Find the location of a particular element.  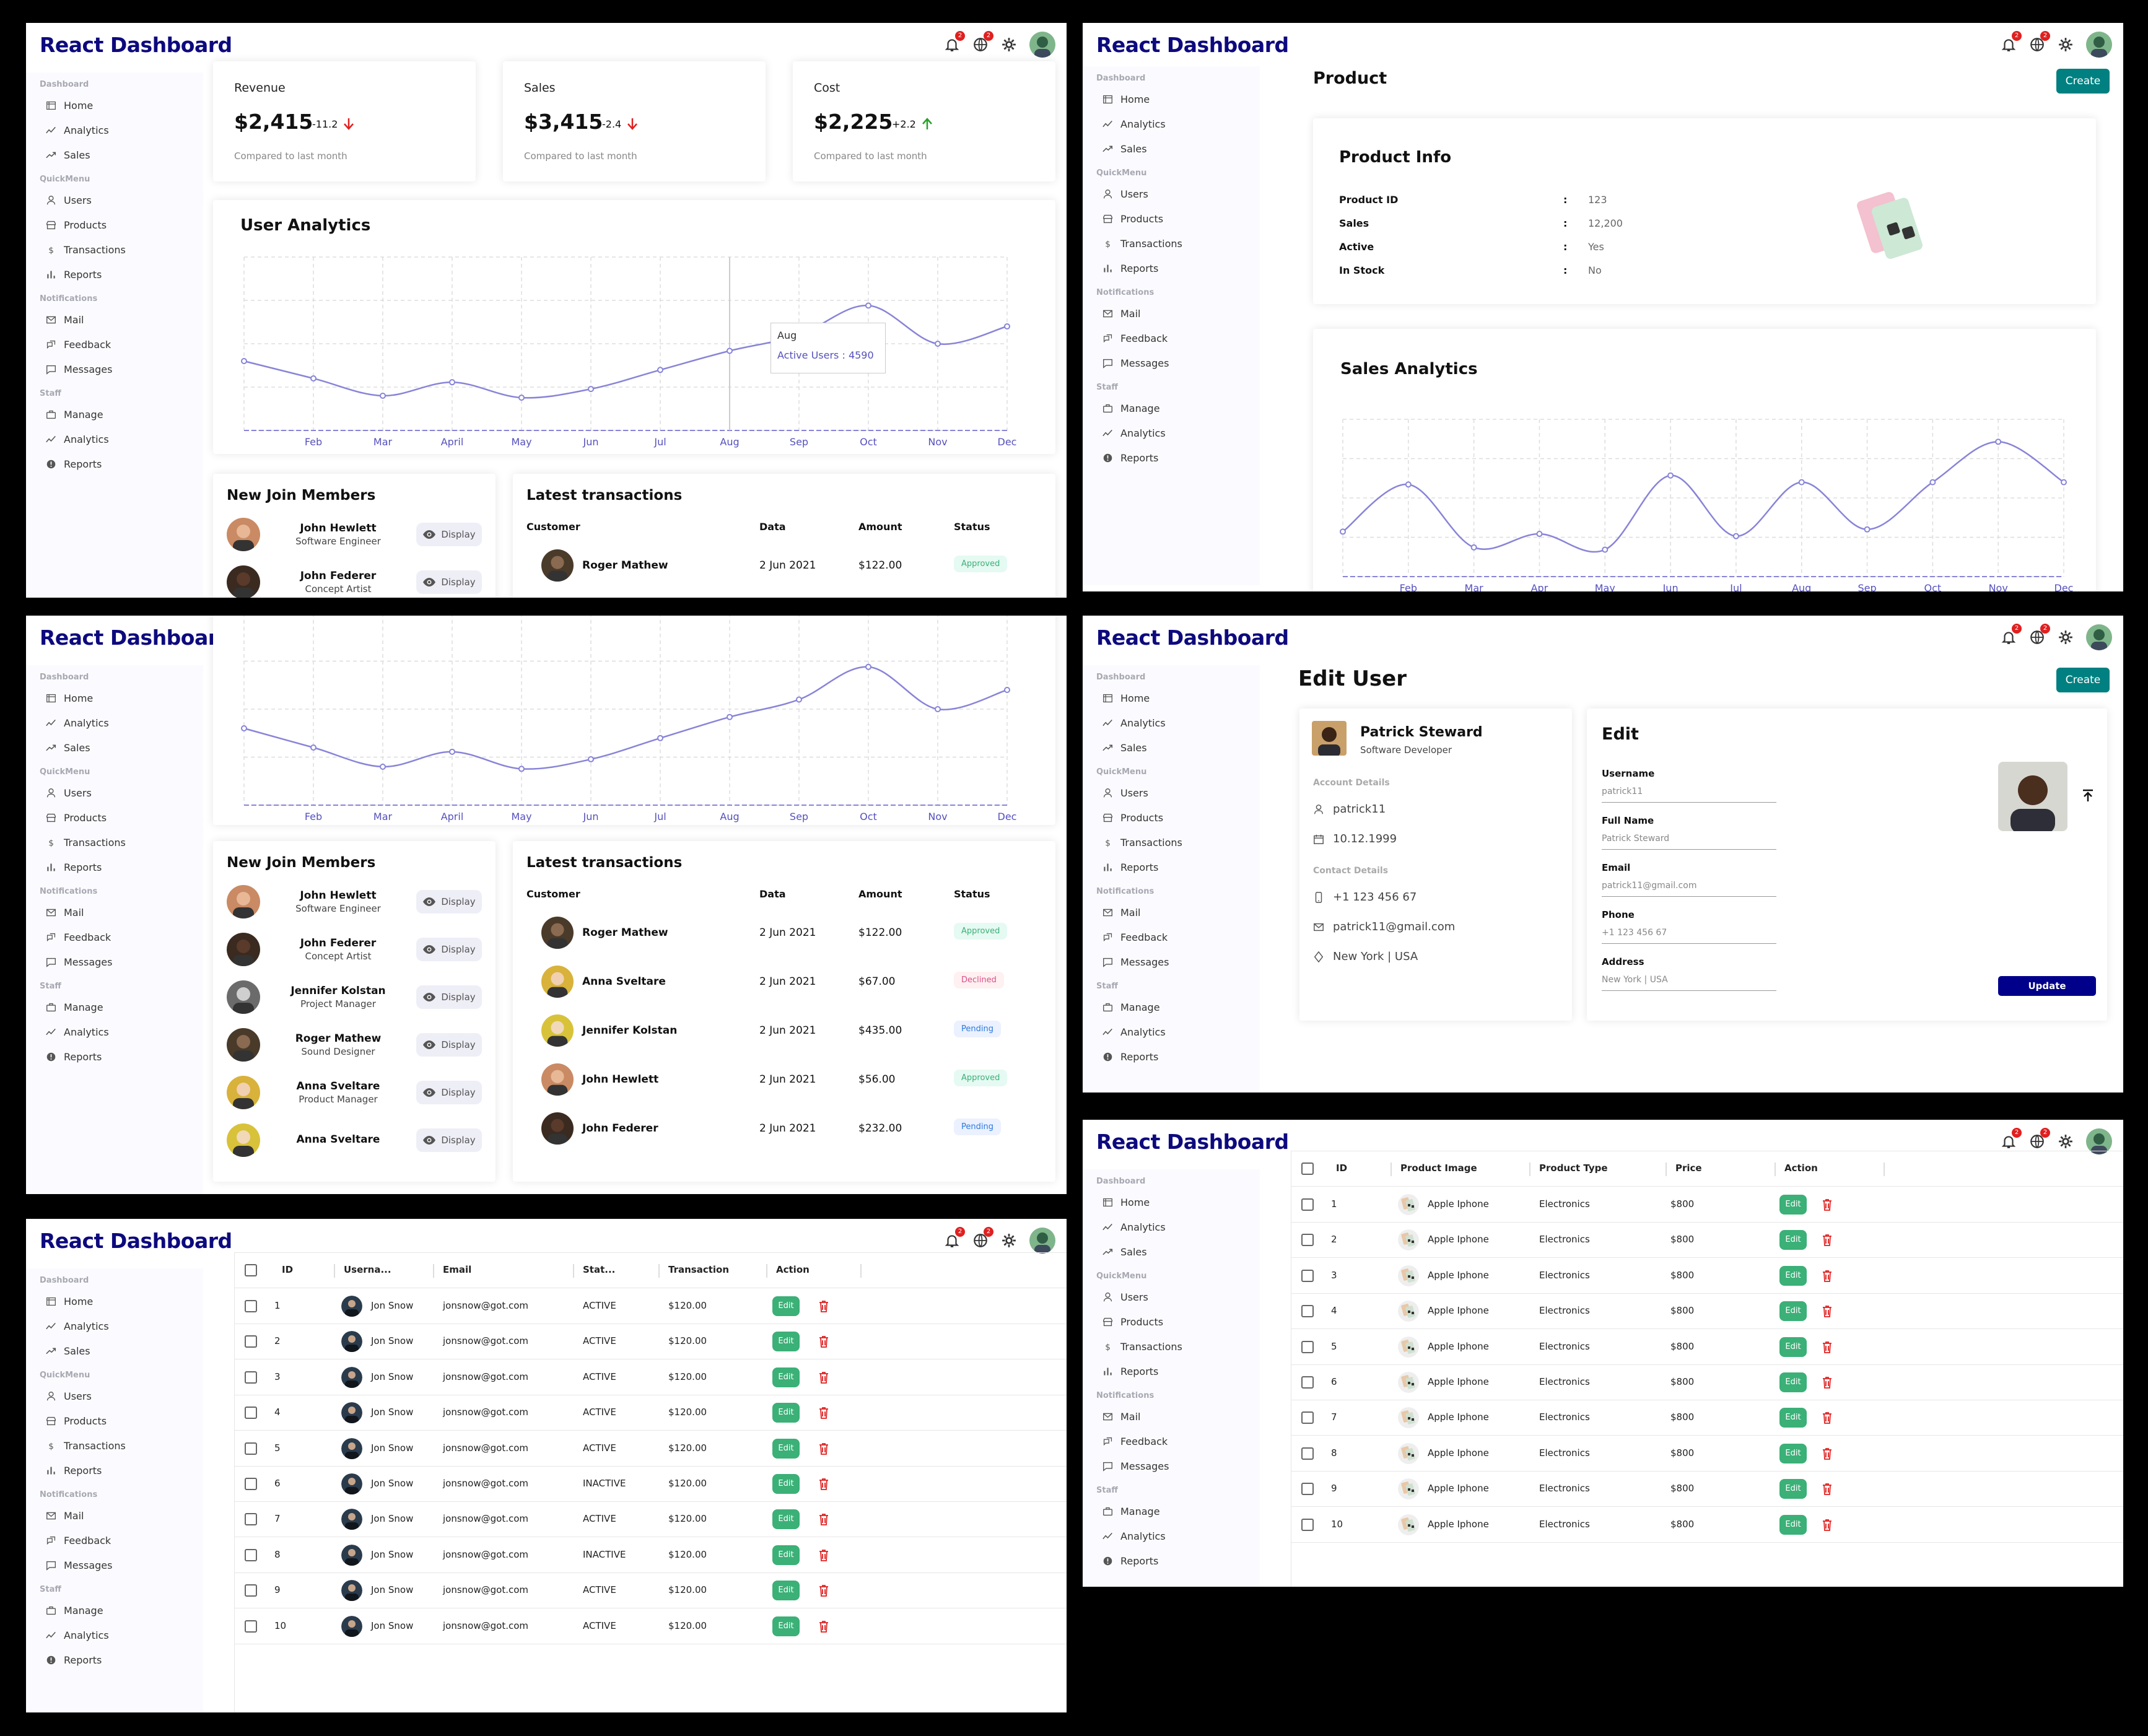

update-button: Update is located at coordinates (2047, 986).